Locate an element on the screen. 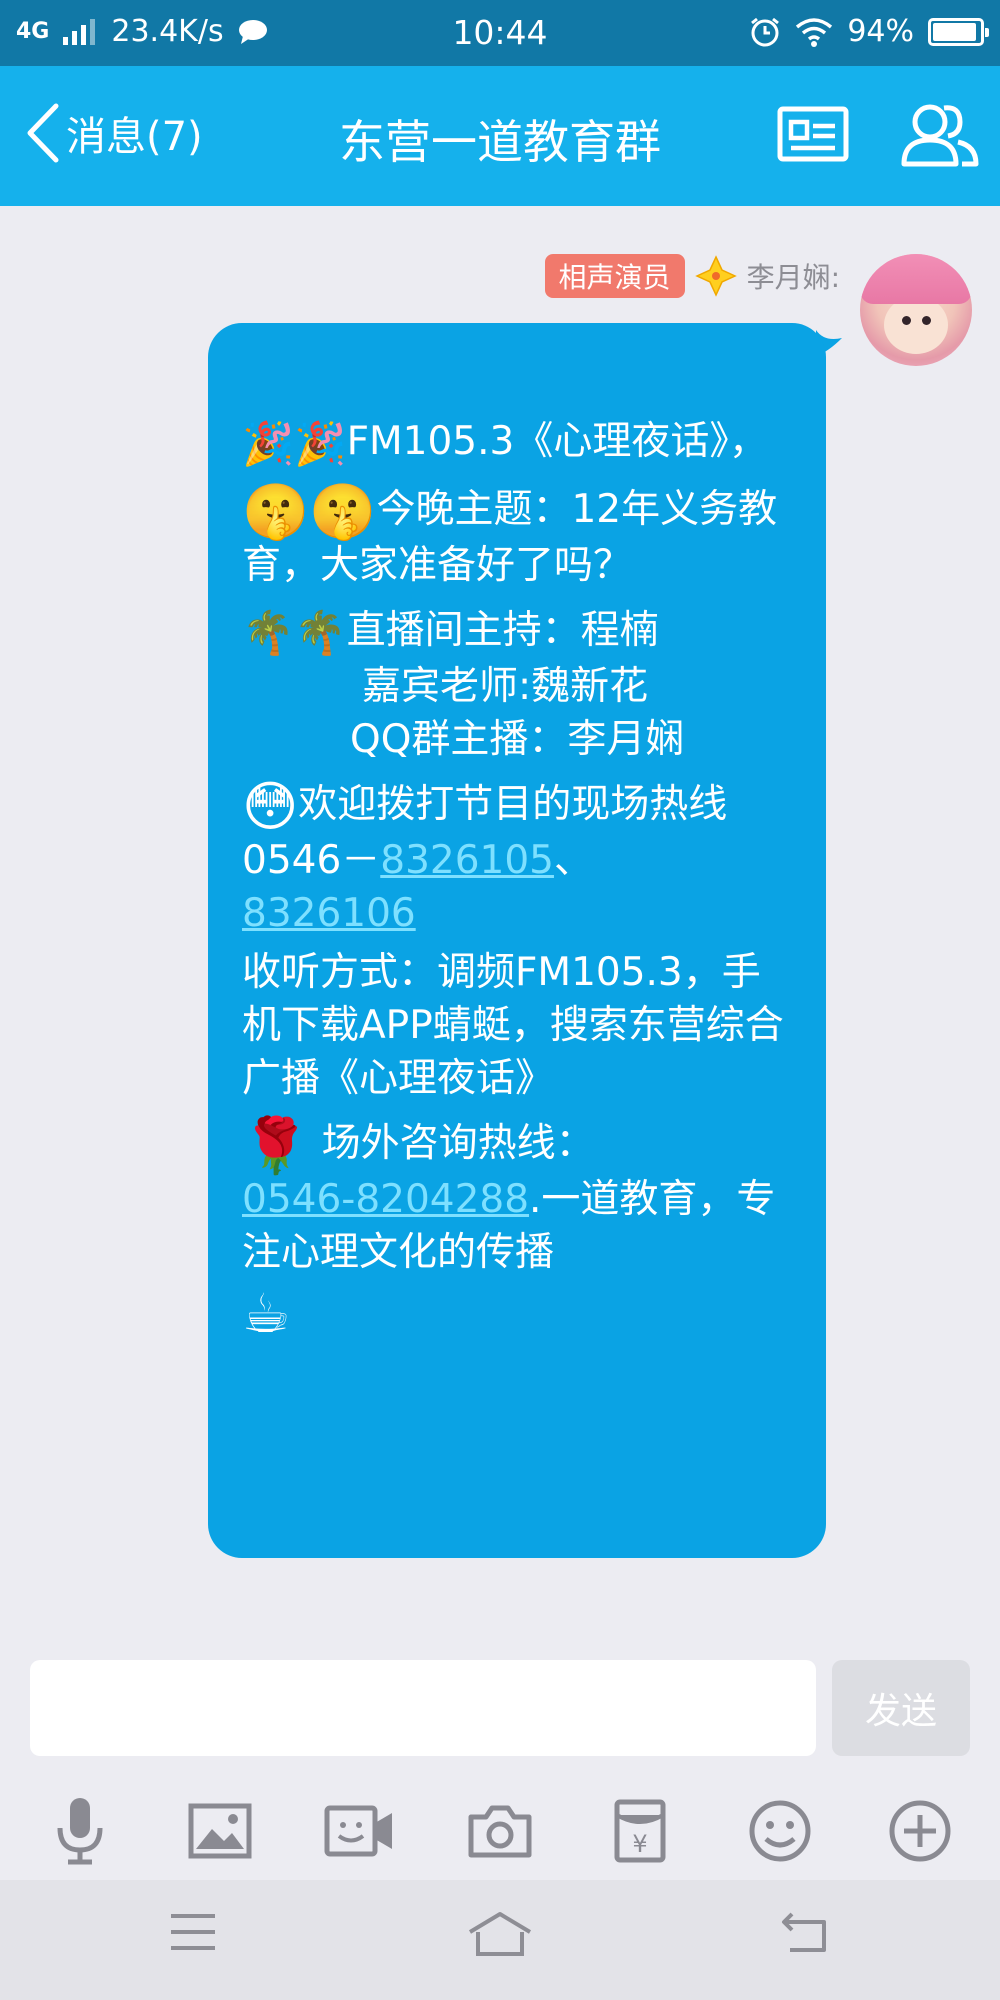 This screenshot has width=1000, height=2000. group-members-button is located at coordinates (940, 137).